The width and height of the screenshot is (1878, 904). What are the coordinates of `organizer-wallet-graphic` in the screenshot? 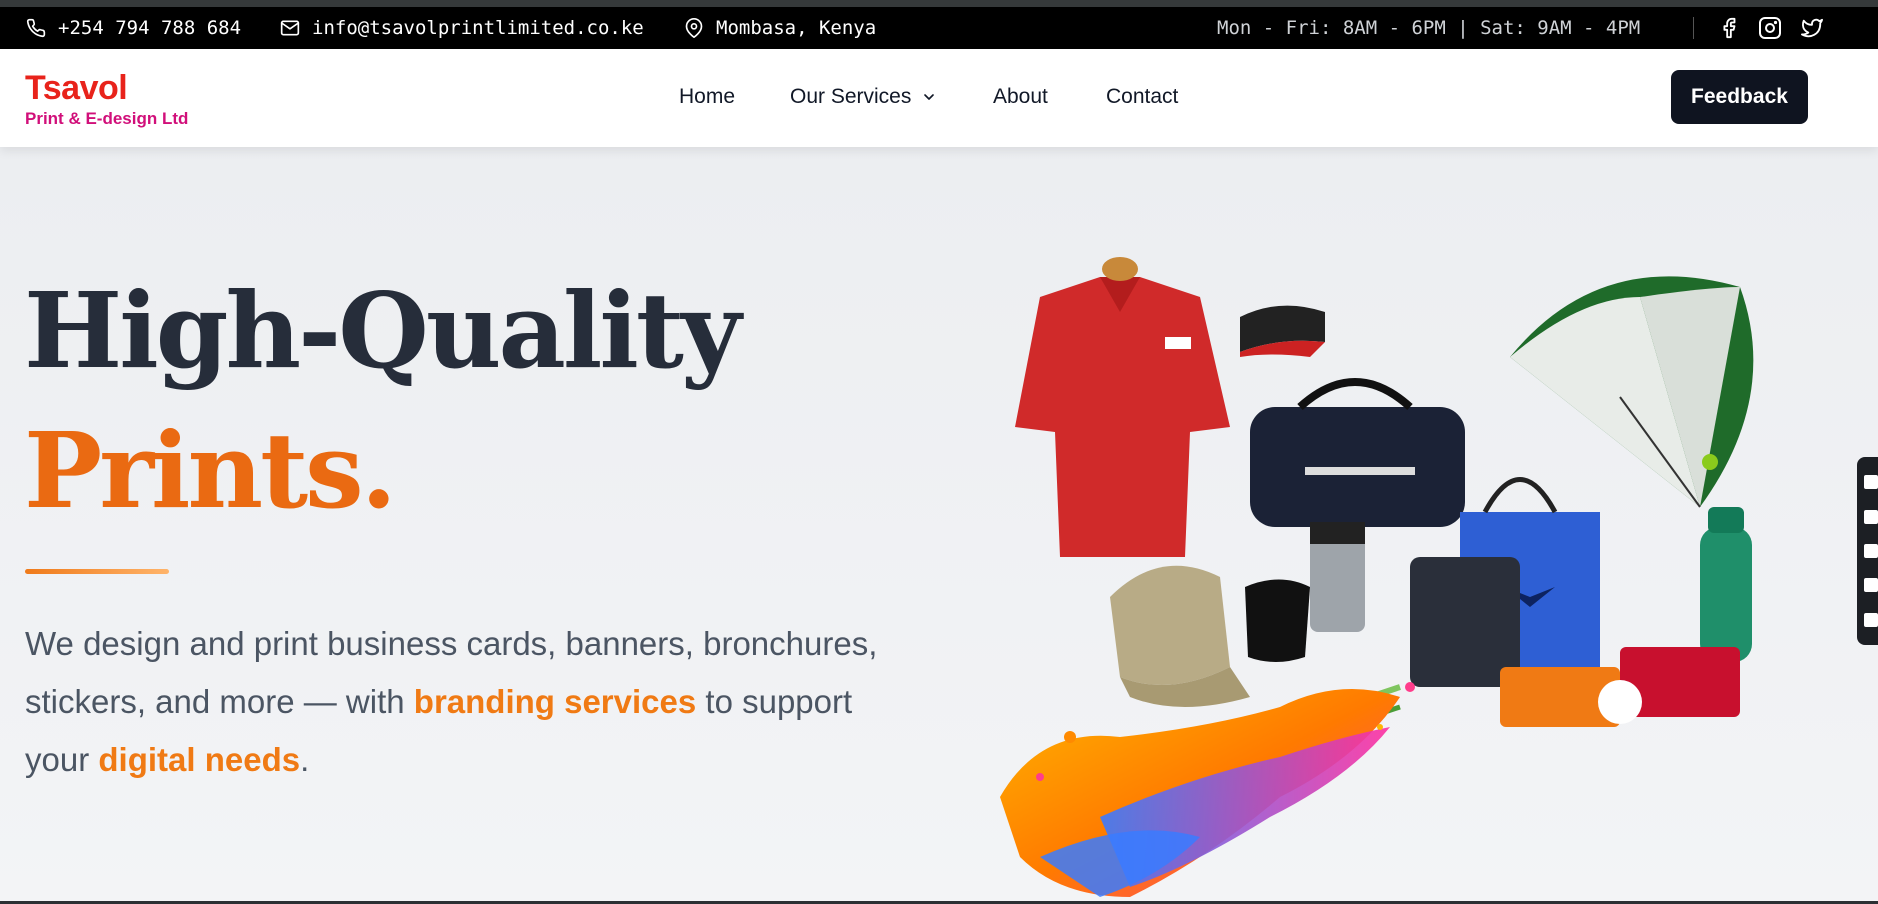 It's located at (1465, 622).